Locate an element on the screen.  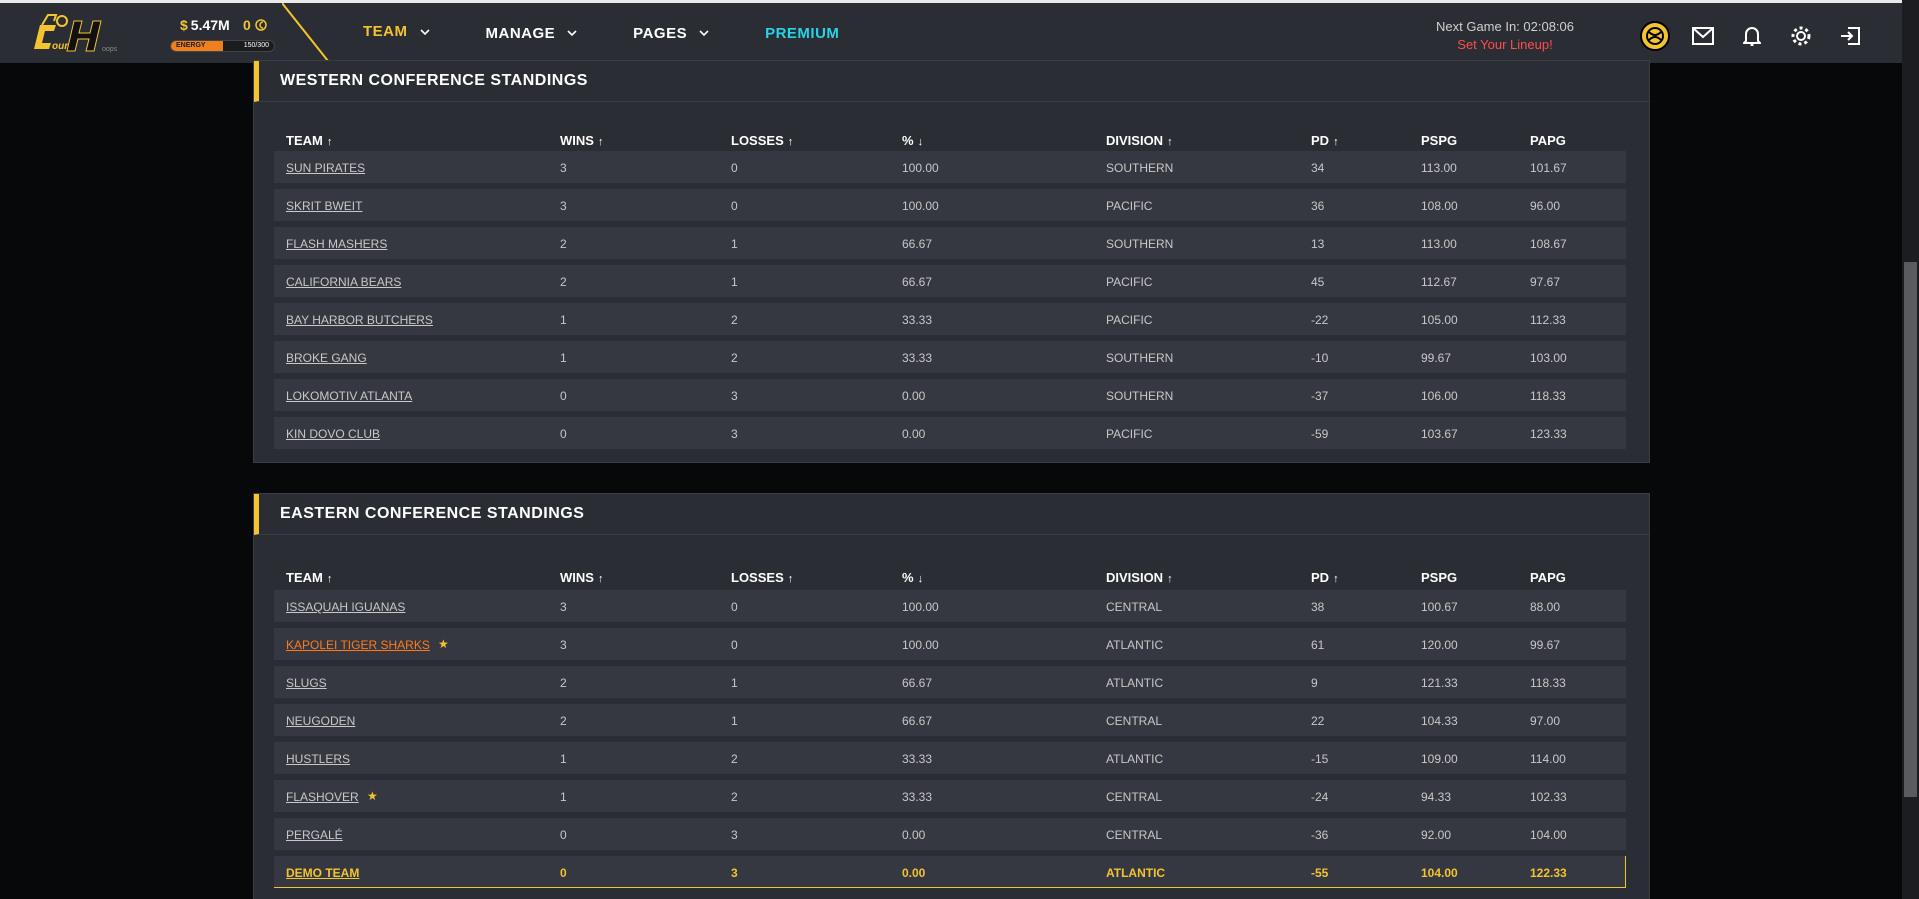
cell-pspg: 103.67 is located at coordinates (1439, 434).